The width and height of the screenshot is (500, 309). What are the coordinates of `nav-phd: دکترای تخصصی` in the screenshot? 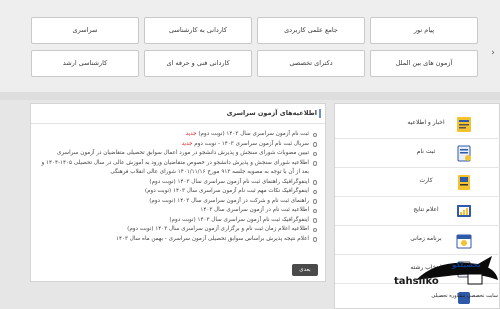 It's located at (311, 63).